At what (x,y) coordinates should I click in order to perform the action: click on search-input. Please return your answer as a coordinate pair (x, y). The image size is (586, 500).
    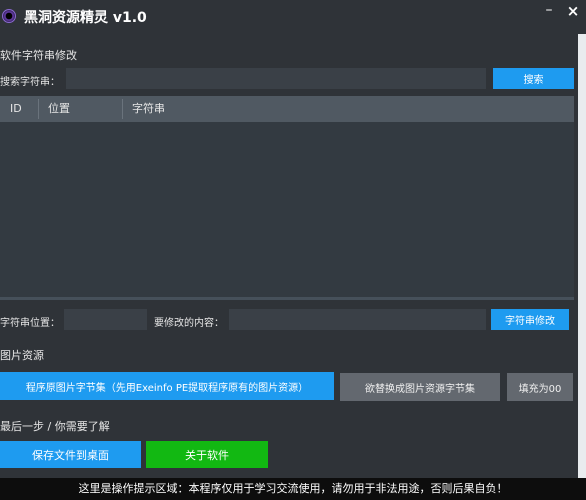
    Looking at the image, I should click on (276, 78).